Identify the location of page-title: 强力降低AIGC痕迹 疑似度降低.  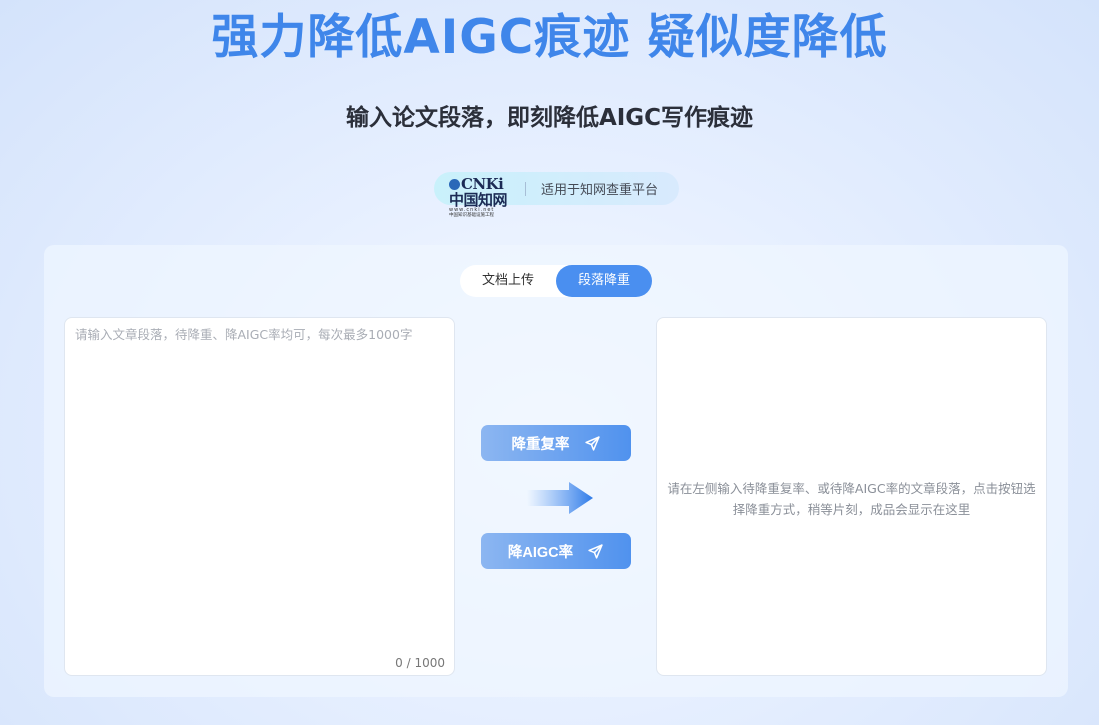
(549, 37).